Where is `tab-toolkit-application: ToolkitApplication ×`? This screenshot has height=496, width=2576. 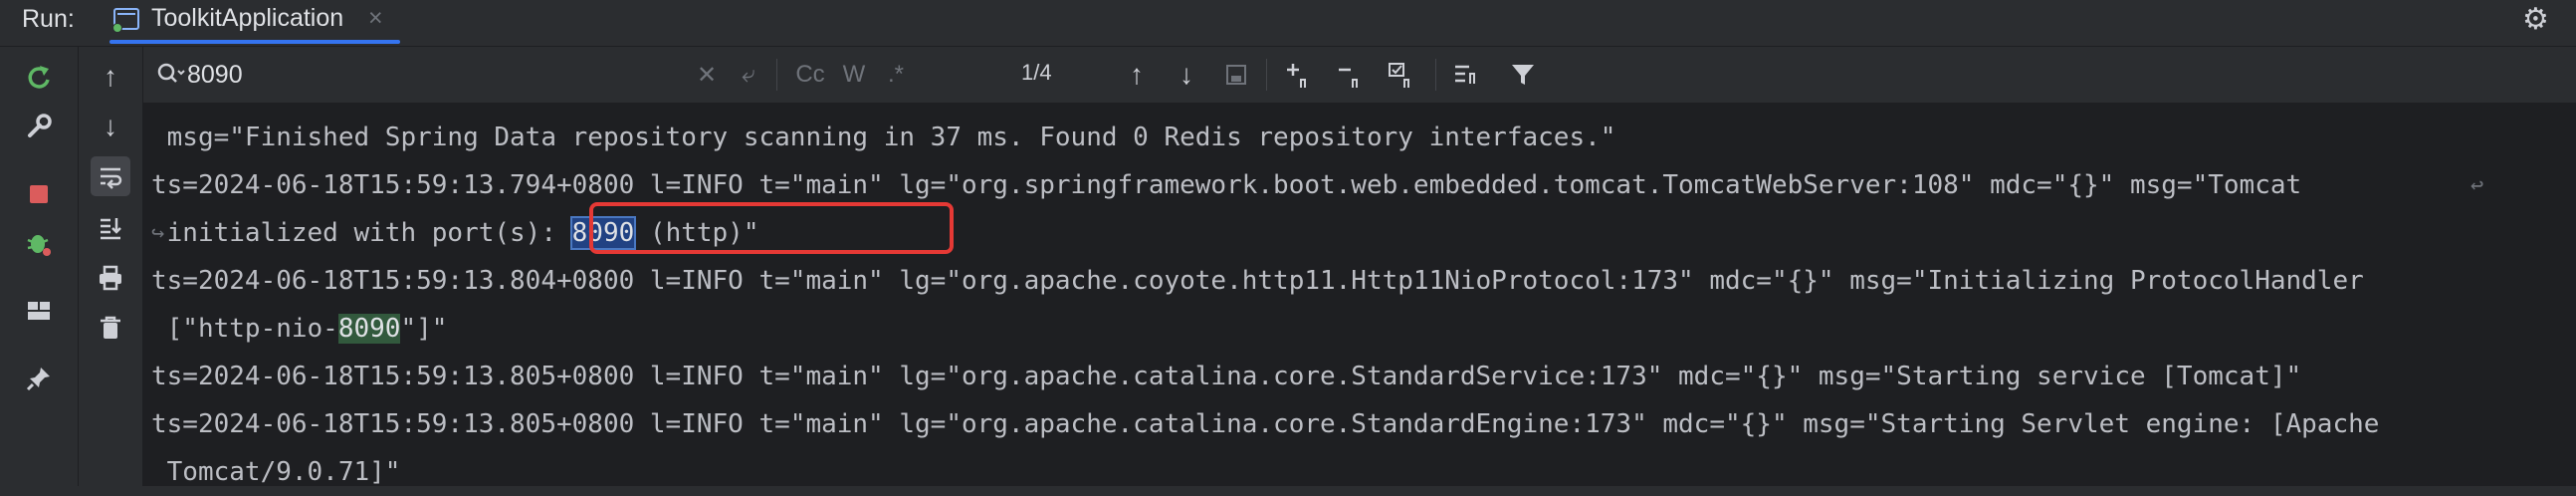
tab-toolkit-application: ToolkitApplication × is located at coordinates (254, 23).